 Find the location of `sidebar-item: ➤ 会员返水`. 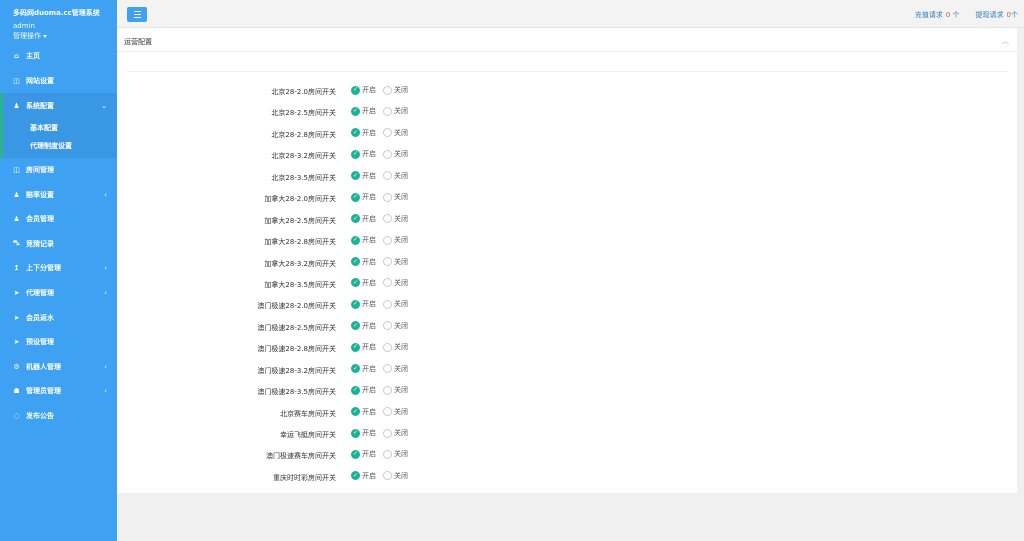

sidebar-item: ➤ 会员返水 is located at coordinates (58, 317).